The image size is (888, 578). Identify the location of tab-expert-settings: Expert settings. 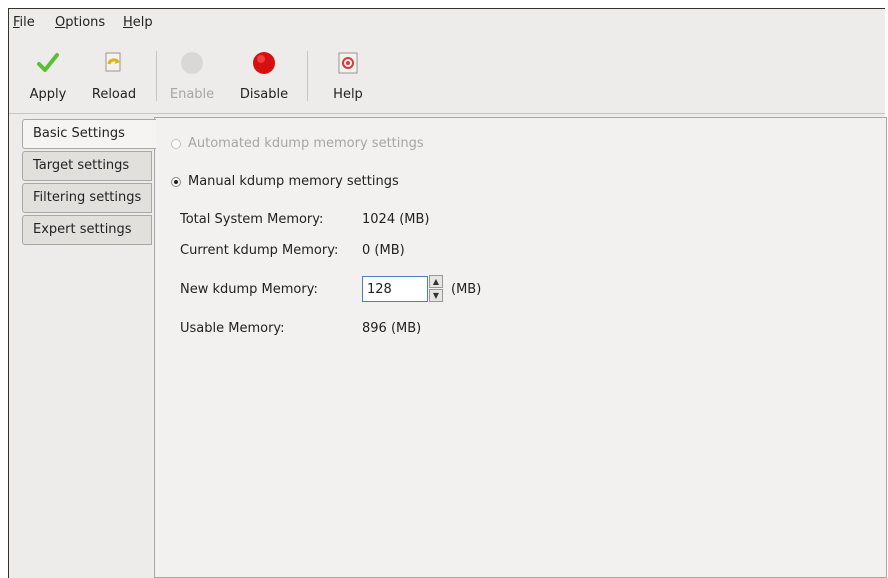
(87, 230).